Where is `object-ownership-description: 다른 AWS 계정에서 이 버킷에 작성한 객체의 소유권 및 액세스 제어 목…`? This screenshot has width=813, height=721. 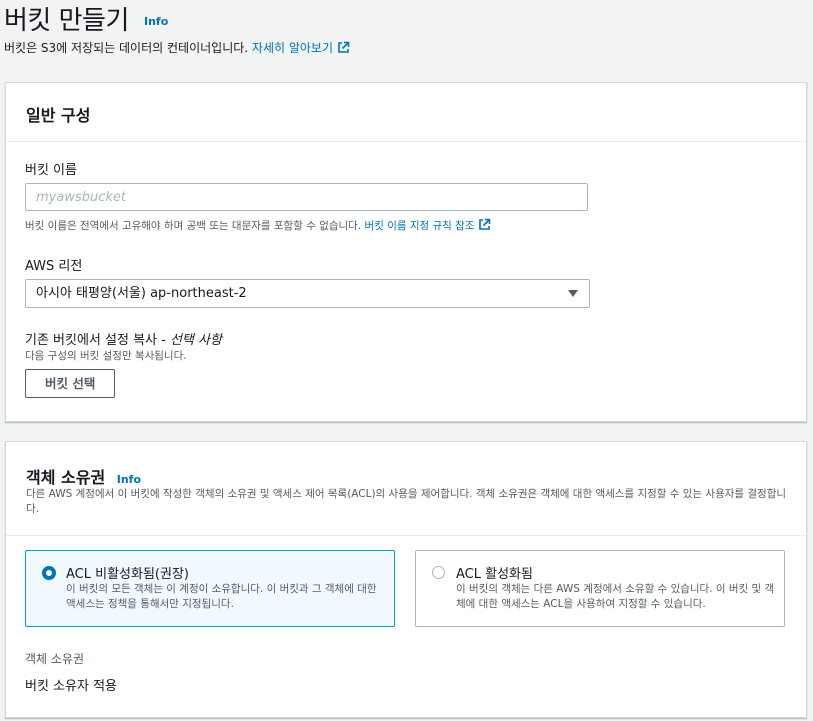 object-ownership-description: 다른 AWS 계정에서 이 버킷에 작성한 객체의 소유권 및 액세스 제어 목… is located at coordinates (406, 501).